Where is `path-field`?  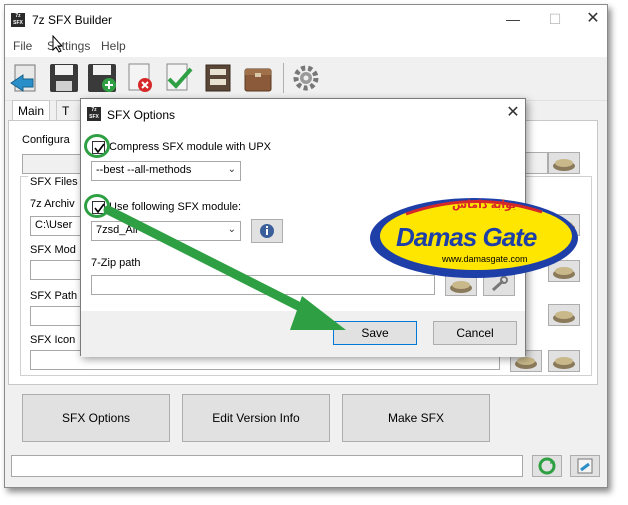 path-field is located at coordinates (56, 316).